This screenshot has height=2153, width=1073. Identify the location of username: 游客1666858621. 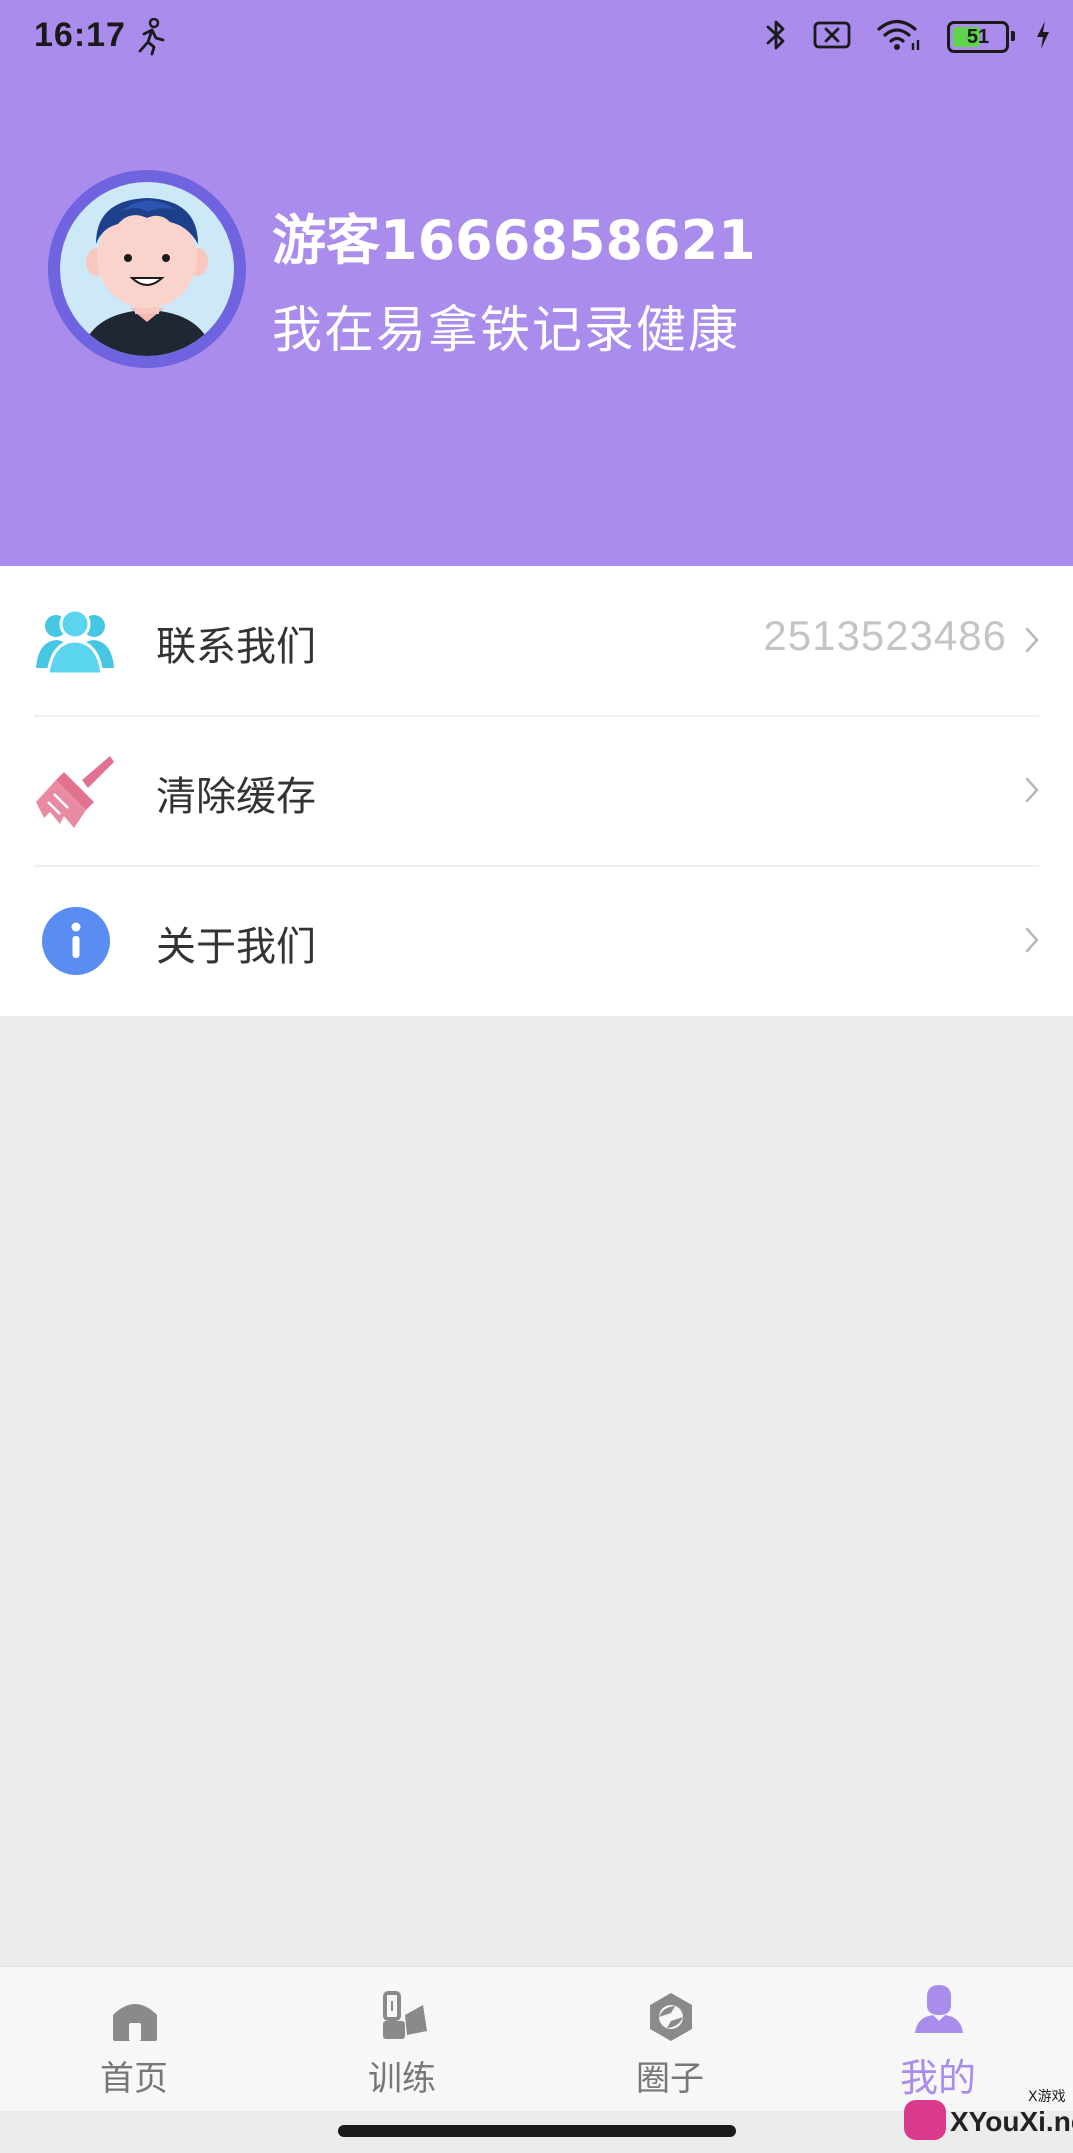
(514, 240).